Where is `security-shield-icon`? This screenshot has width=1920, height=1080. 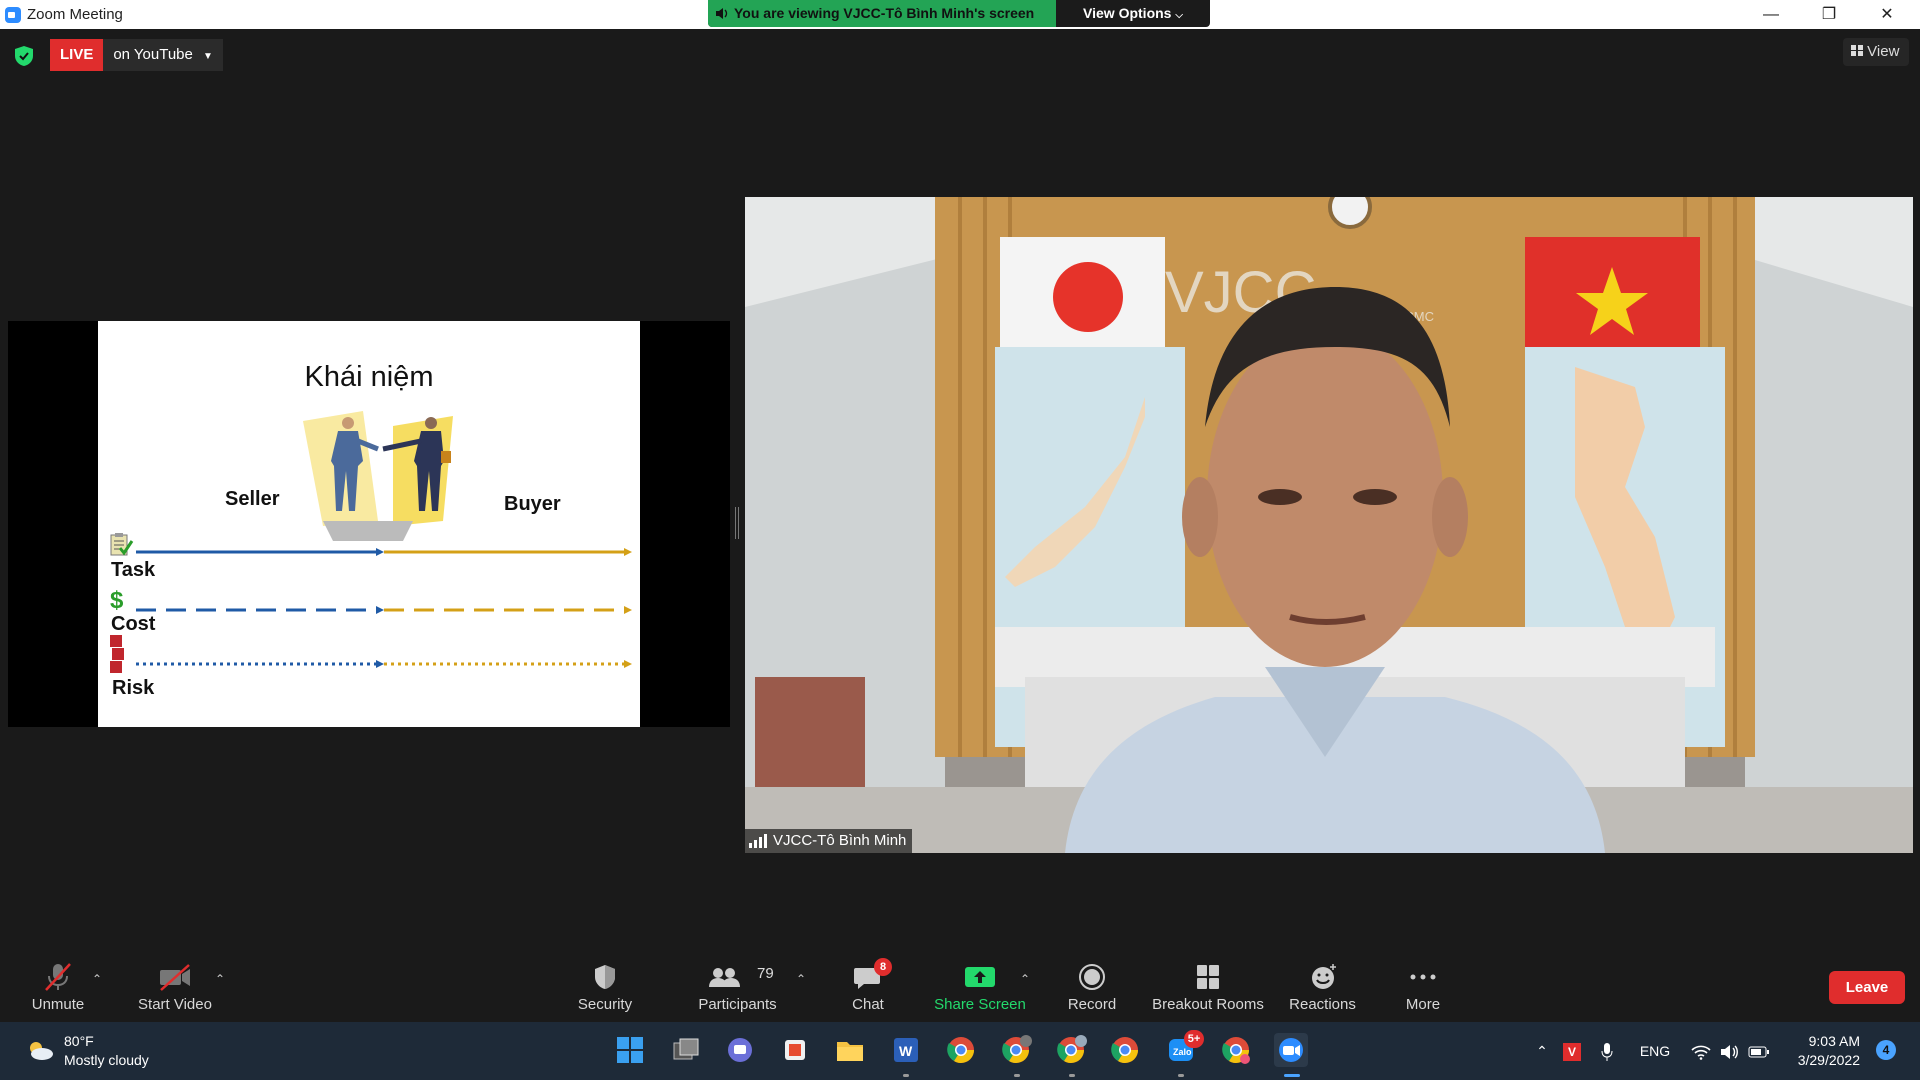
security-shield-icon is located at coordinates (605, 977).